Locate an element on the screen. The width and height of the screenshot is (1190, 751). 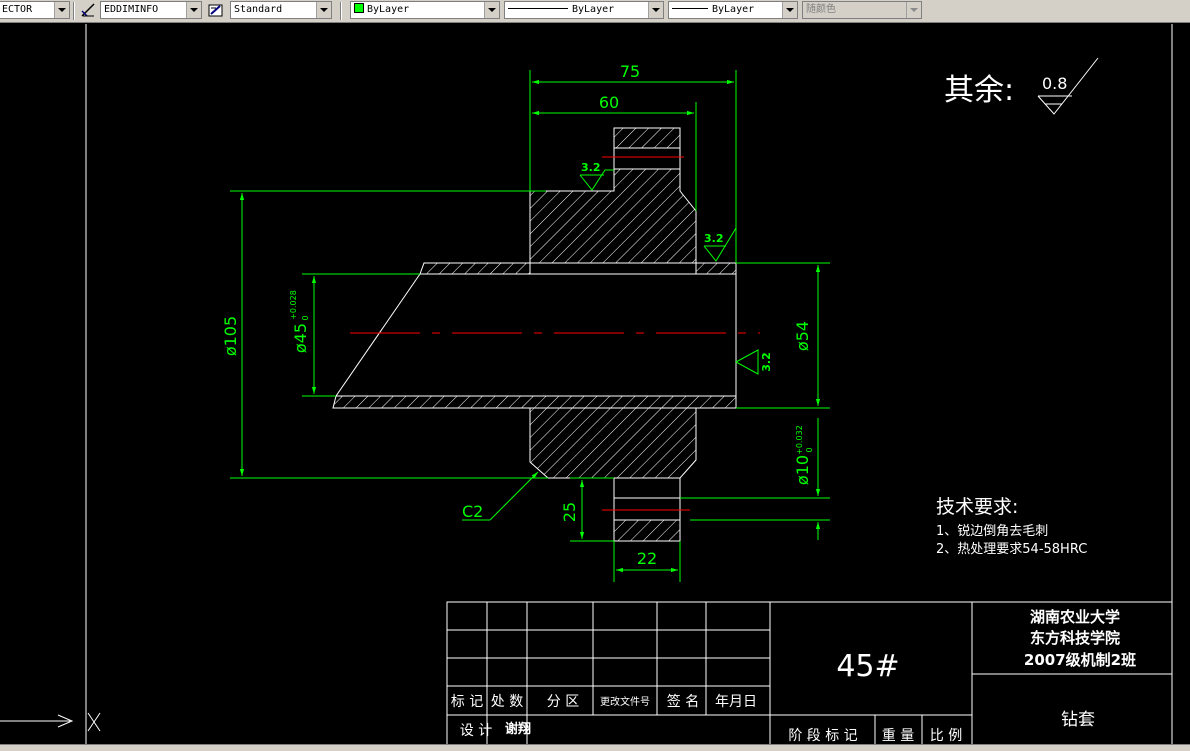
text-style-dropdown: Standard is located at coordinates (281, 10).